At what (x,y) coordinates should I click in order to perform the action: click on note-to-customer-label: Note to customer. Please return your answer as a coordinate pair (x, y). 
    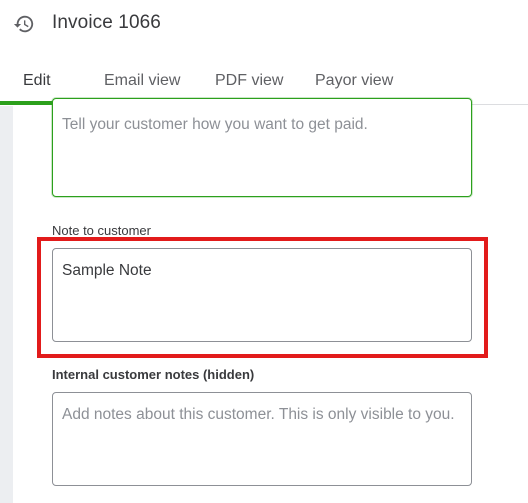
    Looking at the image, I should click on (101, 230).